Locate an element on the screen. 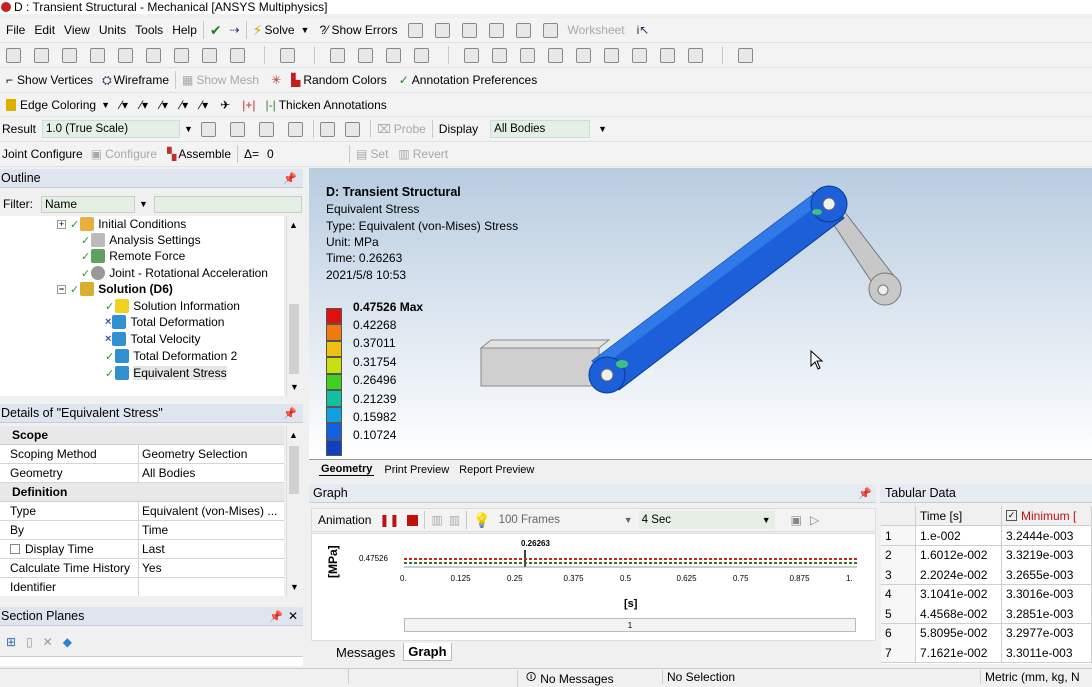  select-icon is located at coordinates (13, 55).